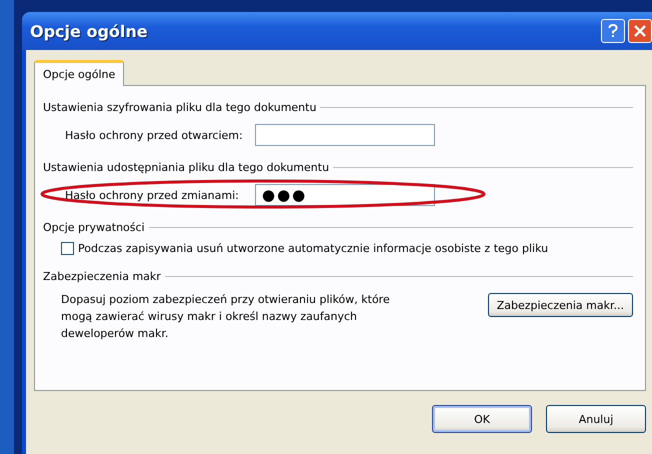  What do you see at coordinates (67, 248) in the screenshot?
I see `checkbox` at bounding box center [67, 248].